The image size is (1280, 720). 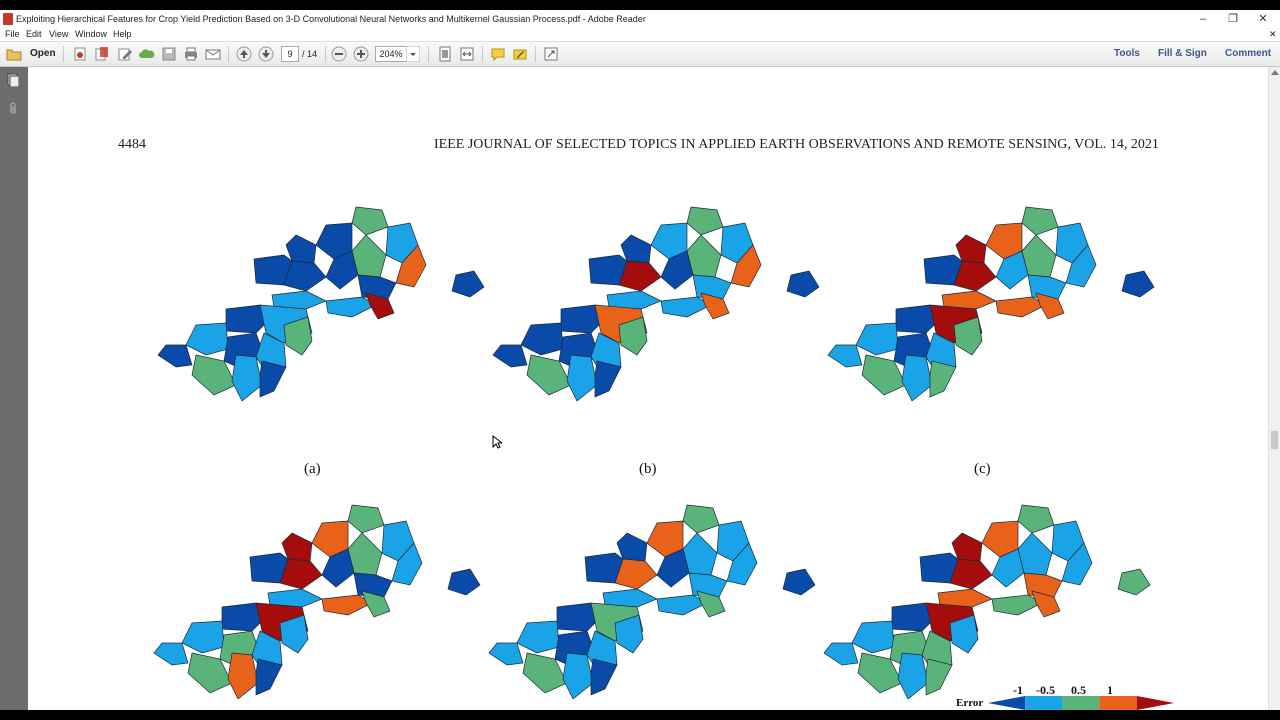 I want to click on close-button: ✕, so click(x=1263, y=19).